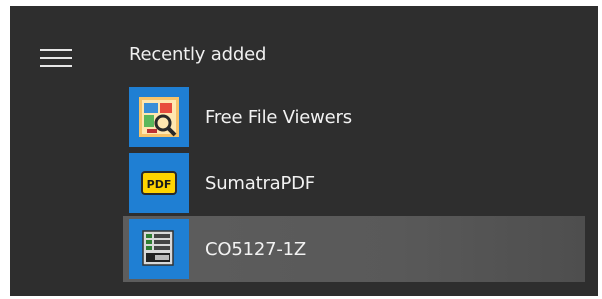  Describe the element at coordinates (159, 249) in the screenshot. I see `co5127-app-icon` at that location.